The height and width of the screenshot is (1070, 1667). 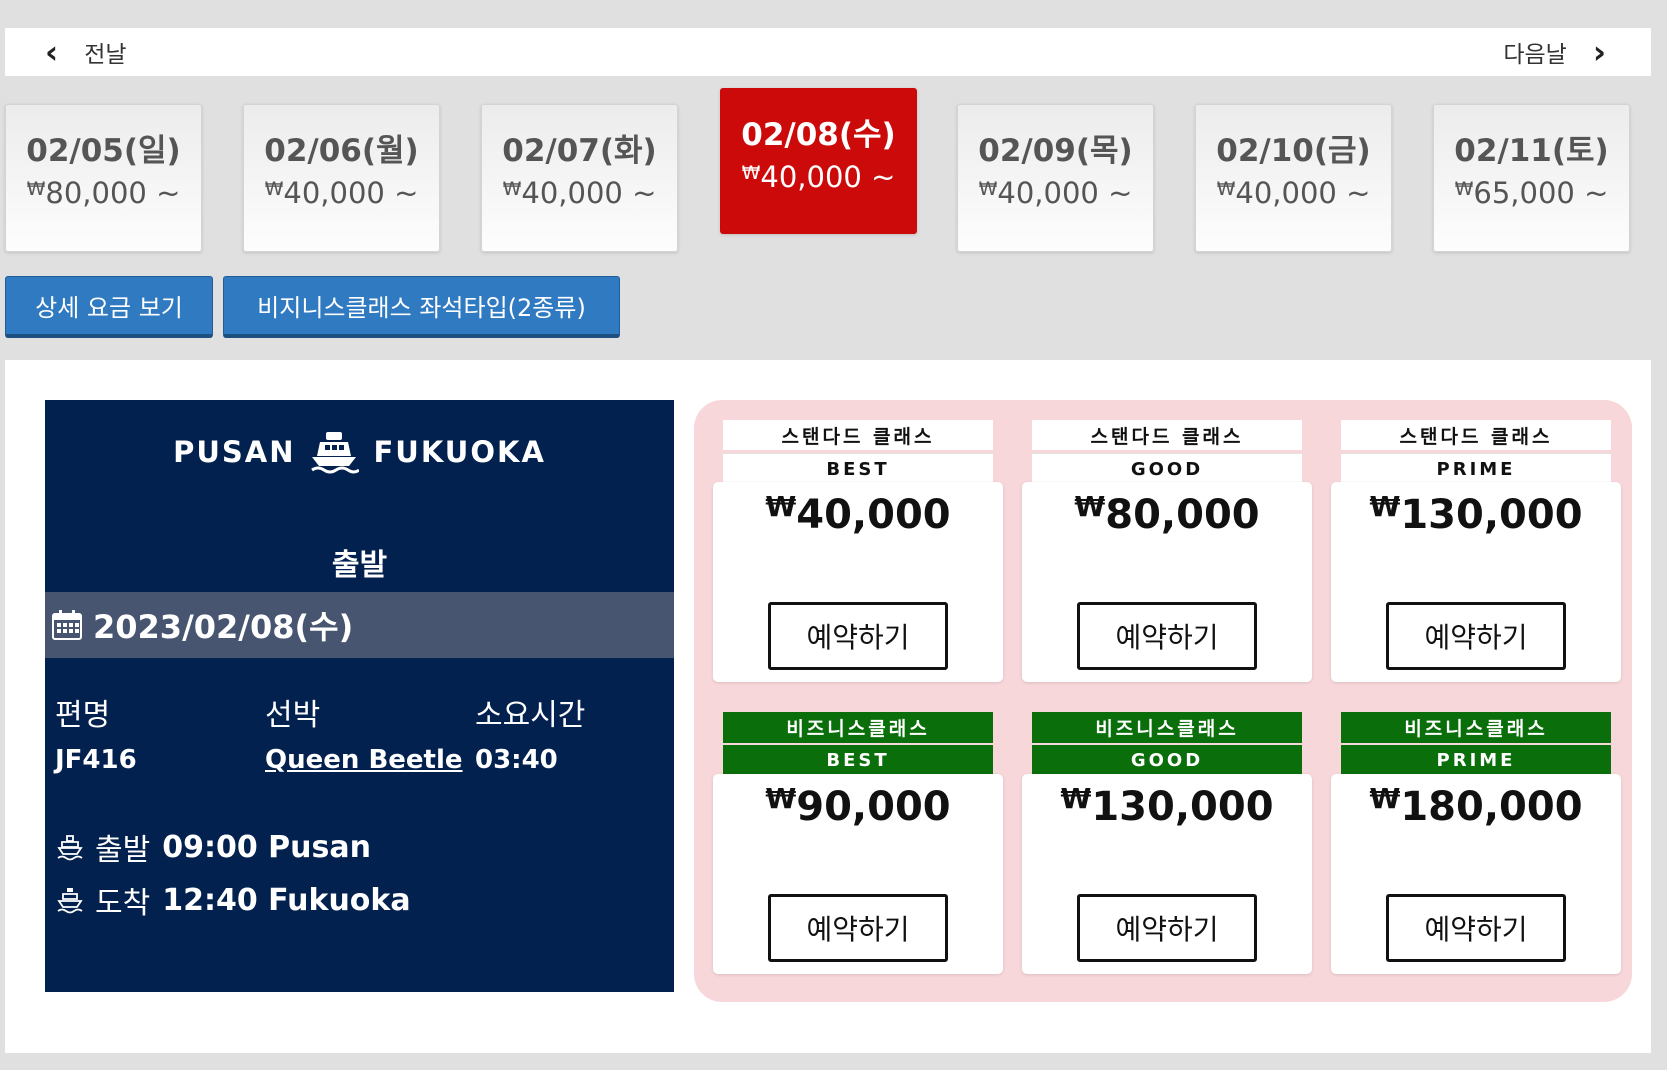 What do you see at coordinates (459, 452) in the screenshot?
I see `destination-port: FUKUOKA` at bounding box center [459, 452].